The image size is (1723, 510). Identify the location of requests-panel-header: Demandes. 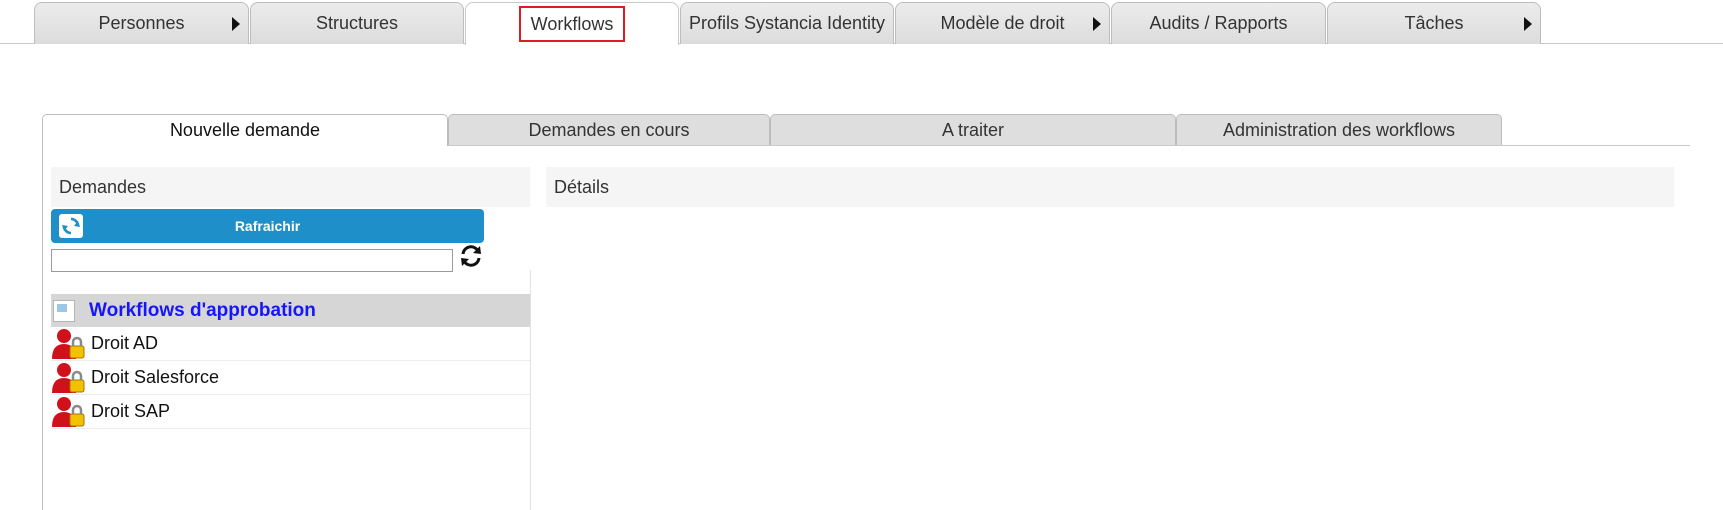
(290, 187).